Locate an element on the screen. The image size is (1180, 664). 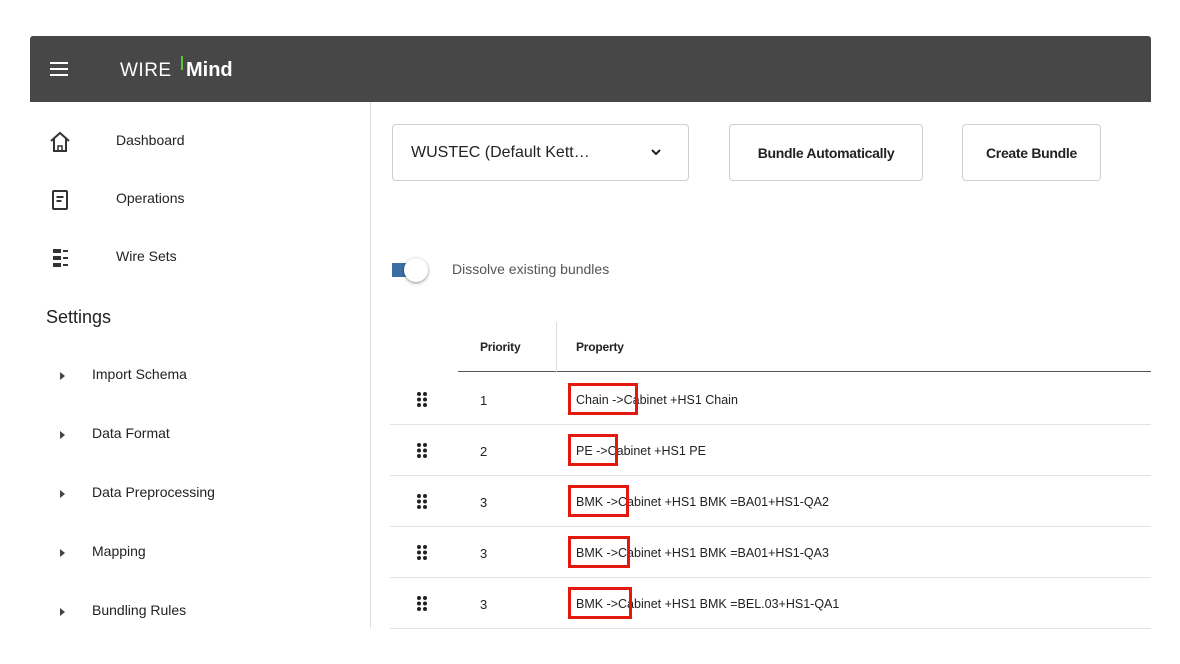
table-row: 1 Chain ->Cabinet +HS1 Chain is located at coordinates (770, 399).